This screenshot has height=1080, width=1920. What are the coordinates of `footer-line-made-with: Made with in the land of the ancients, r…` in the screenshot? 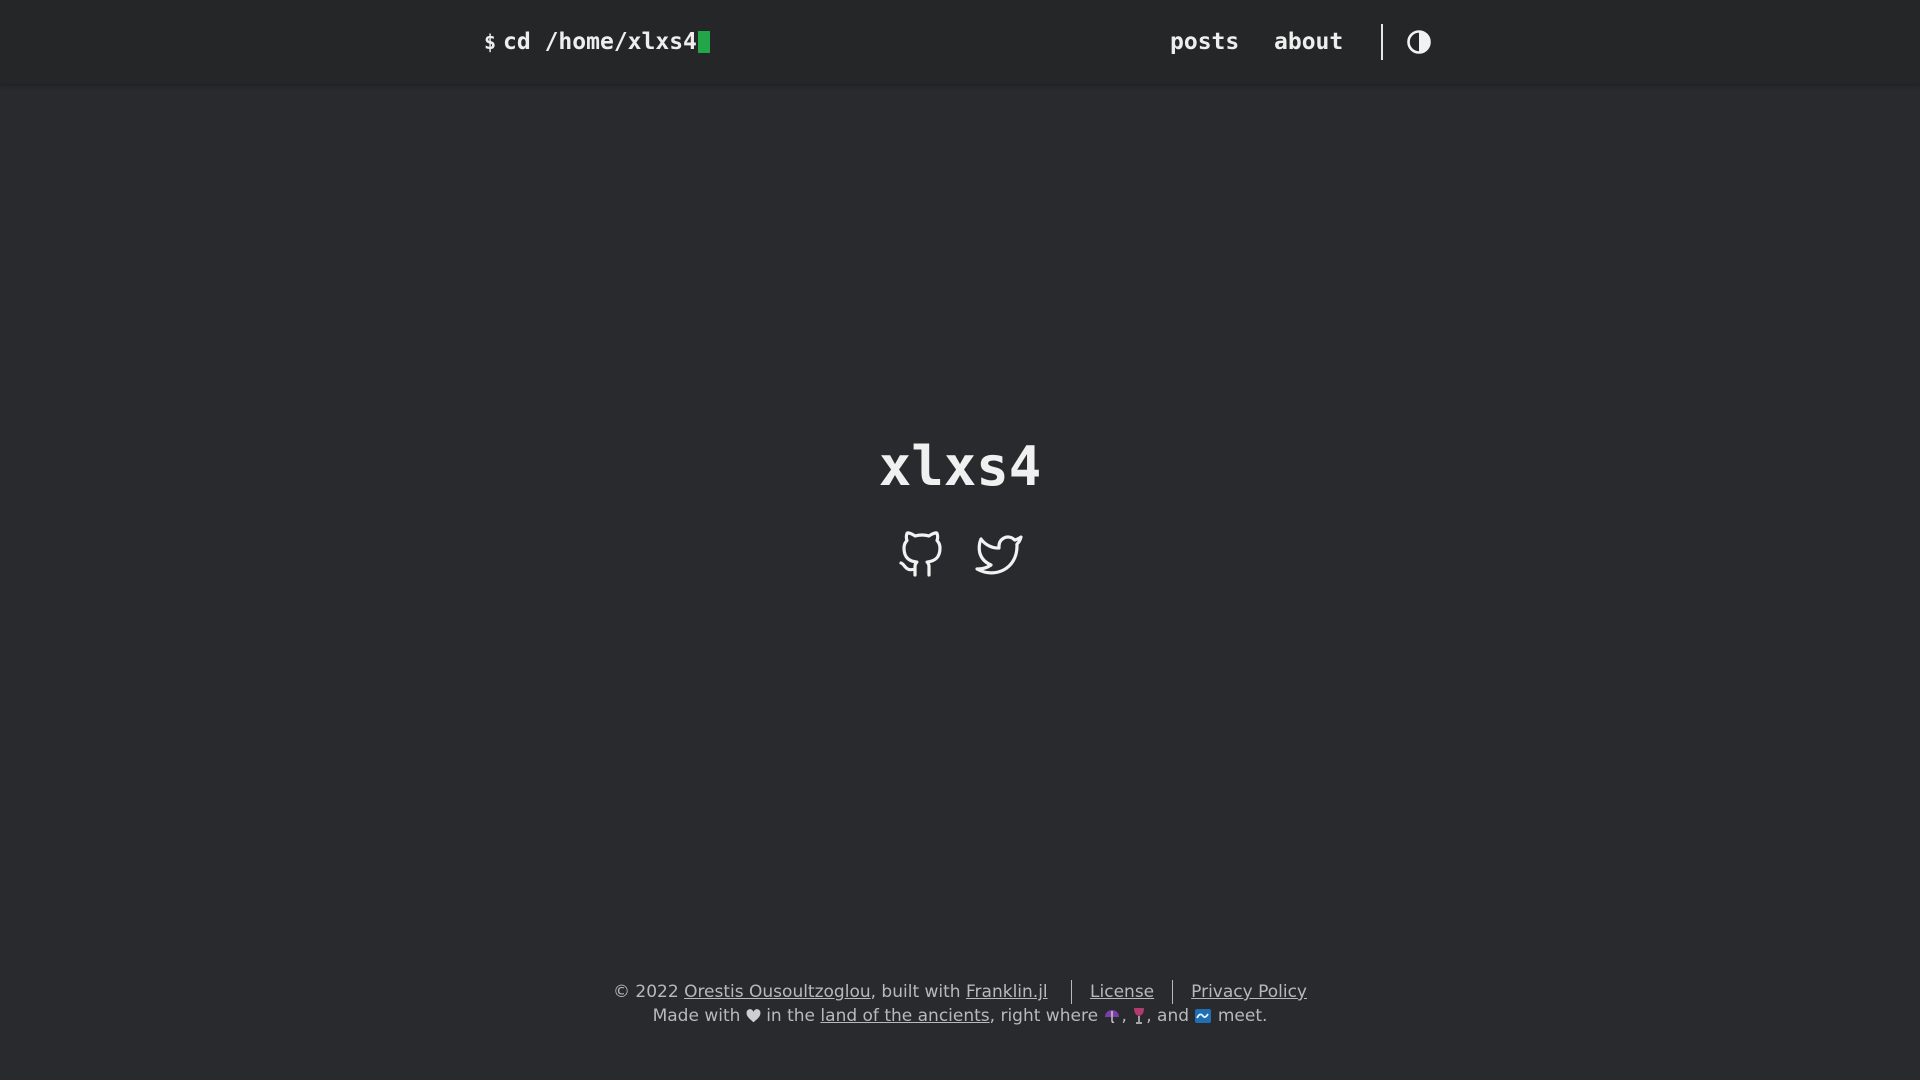 It's located at (960, 1016).